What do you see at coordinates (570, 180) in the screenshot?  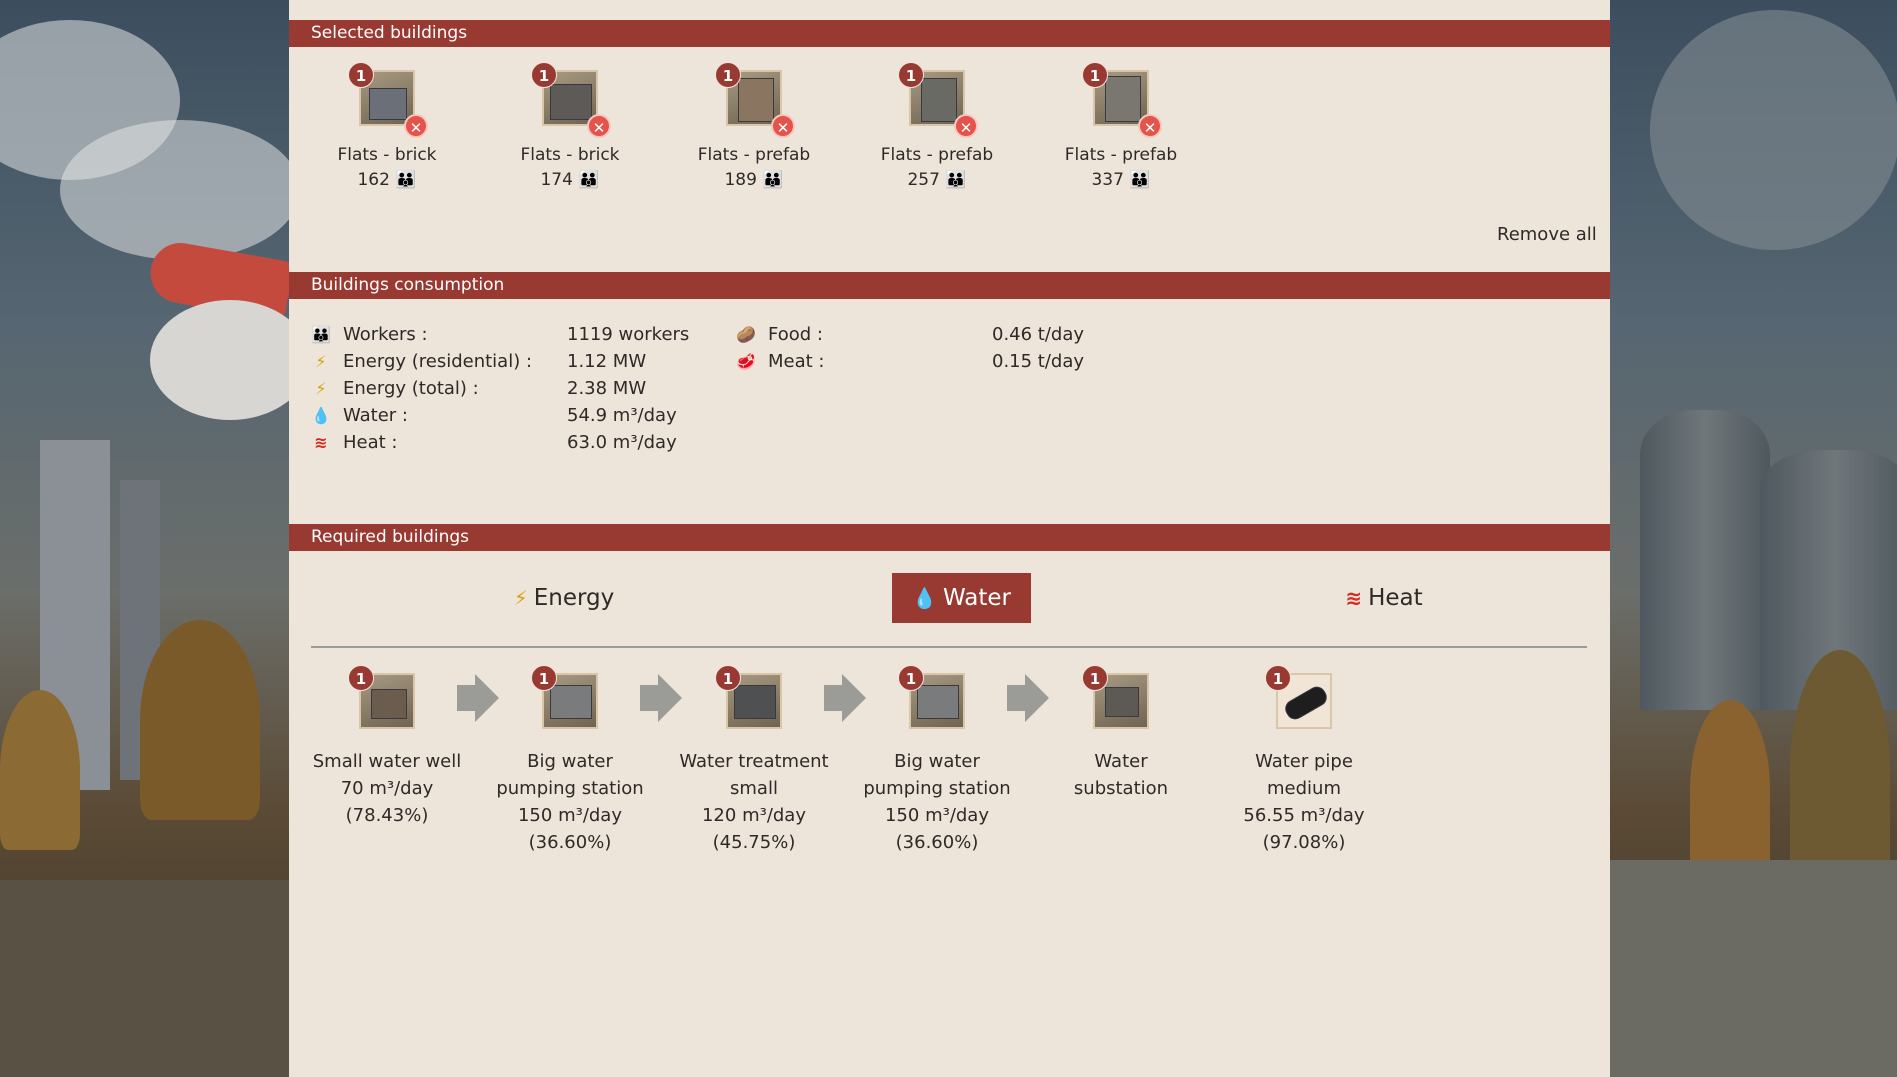 I see `building-worker-count: 174 👪` at bounding box center [570, 180].